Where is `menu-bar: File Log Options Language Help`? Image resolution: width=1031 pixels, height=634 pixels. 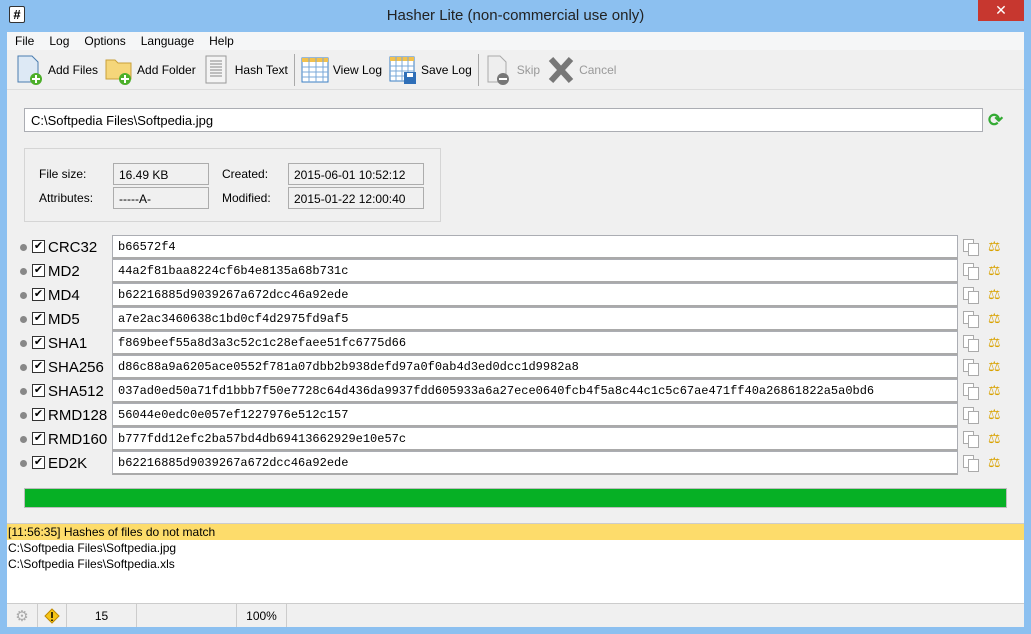 menu-bar: File Log Options Language Help is located at coordinates (515, 41).